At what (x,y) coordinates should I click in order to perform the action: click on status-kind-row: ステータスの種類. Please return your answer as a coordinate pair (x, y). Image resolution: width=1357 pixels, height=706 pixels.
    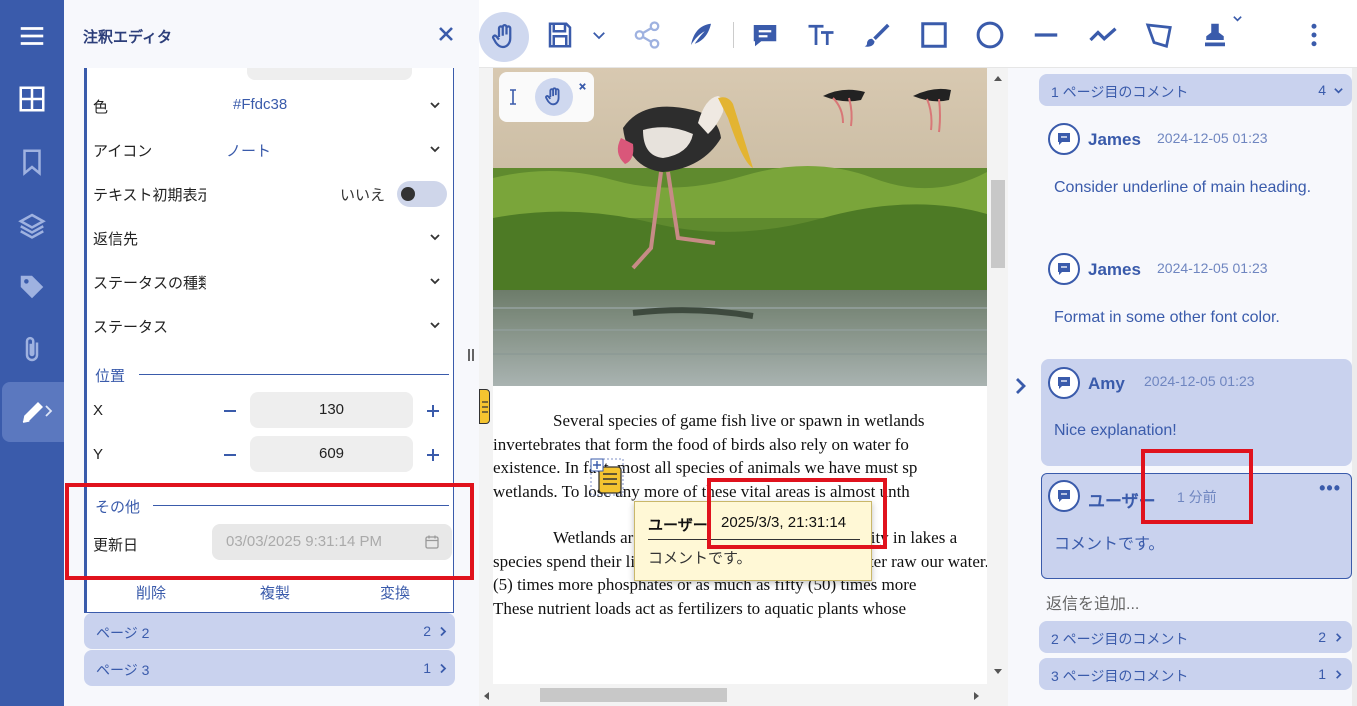
    Looking at the image, I should click on (271, 281).